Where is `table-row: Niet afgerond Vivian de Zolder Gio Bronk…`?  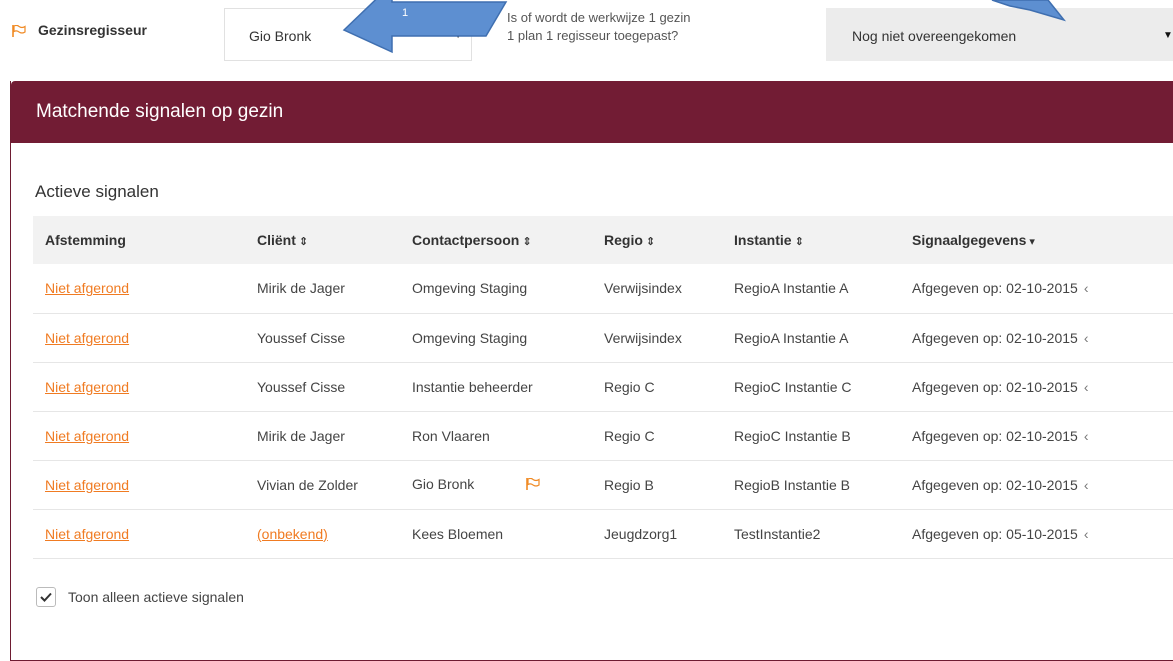 table-row: Niet afgerond Vivian de Zolder Gio Bronk… is located at coordinates (603, 484).